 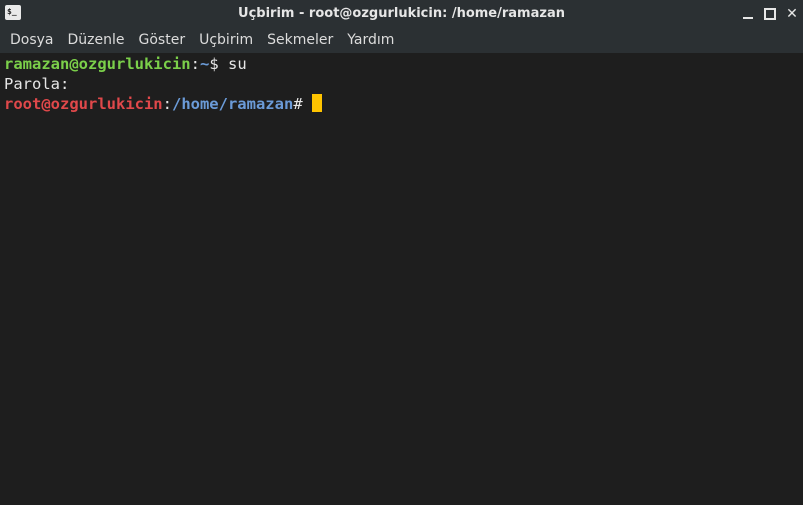 What do you see at coordinates (300, 40) in the screenshot?
I see `menu-sekmeler: Sekmeler` at bounding box center [300, 40].